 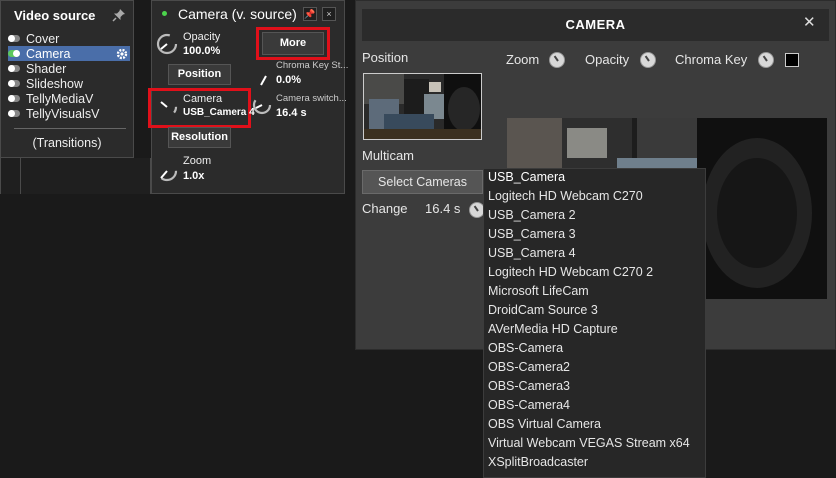 What do you see at coordinates (69, 68) in the screenshot?
I see `source-item-shader: Shader` at bounding box center [69, 68].